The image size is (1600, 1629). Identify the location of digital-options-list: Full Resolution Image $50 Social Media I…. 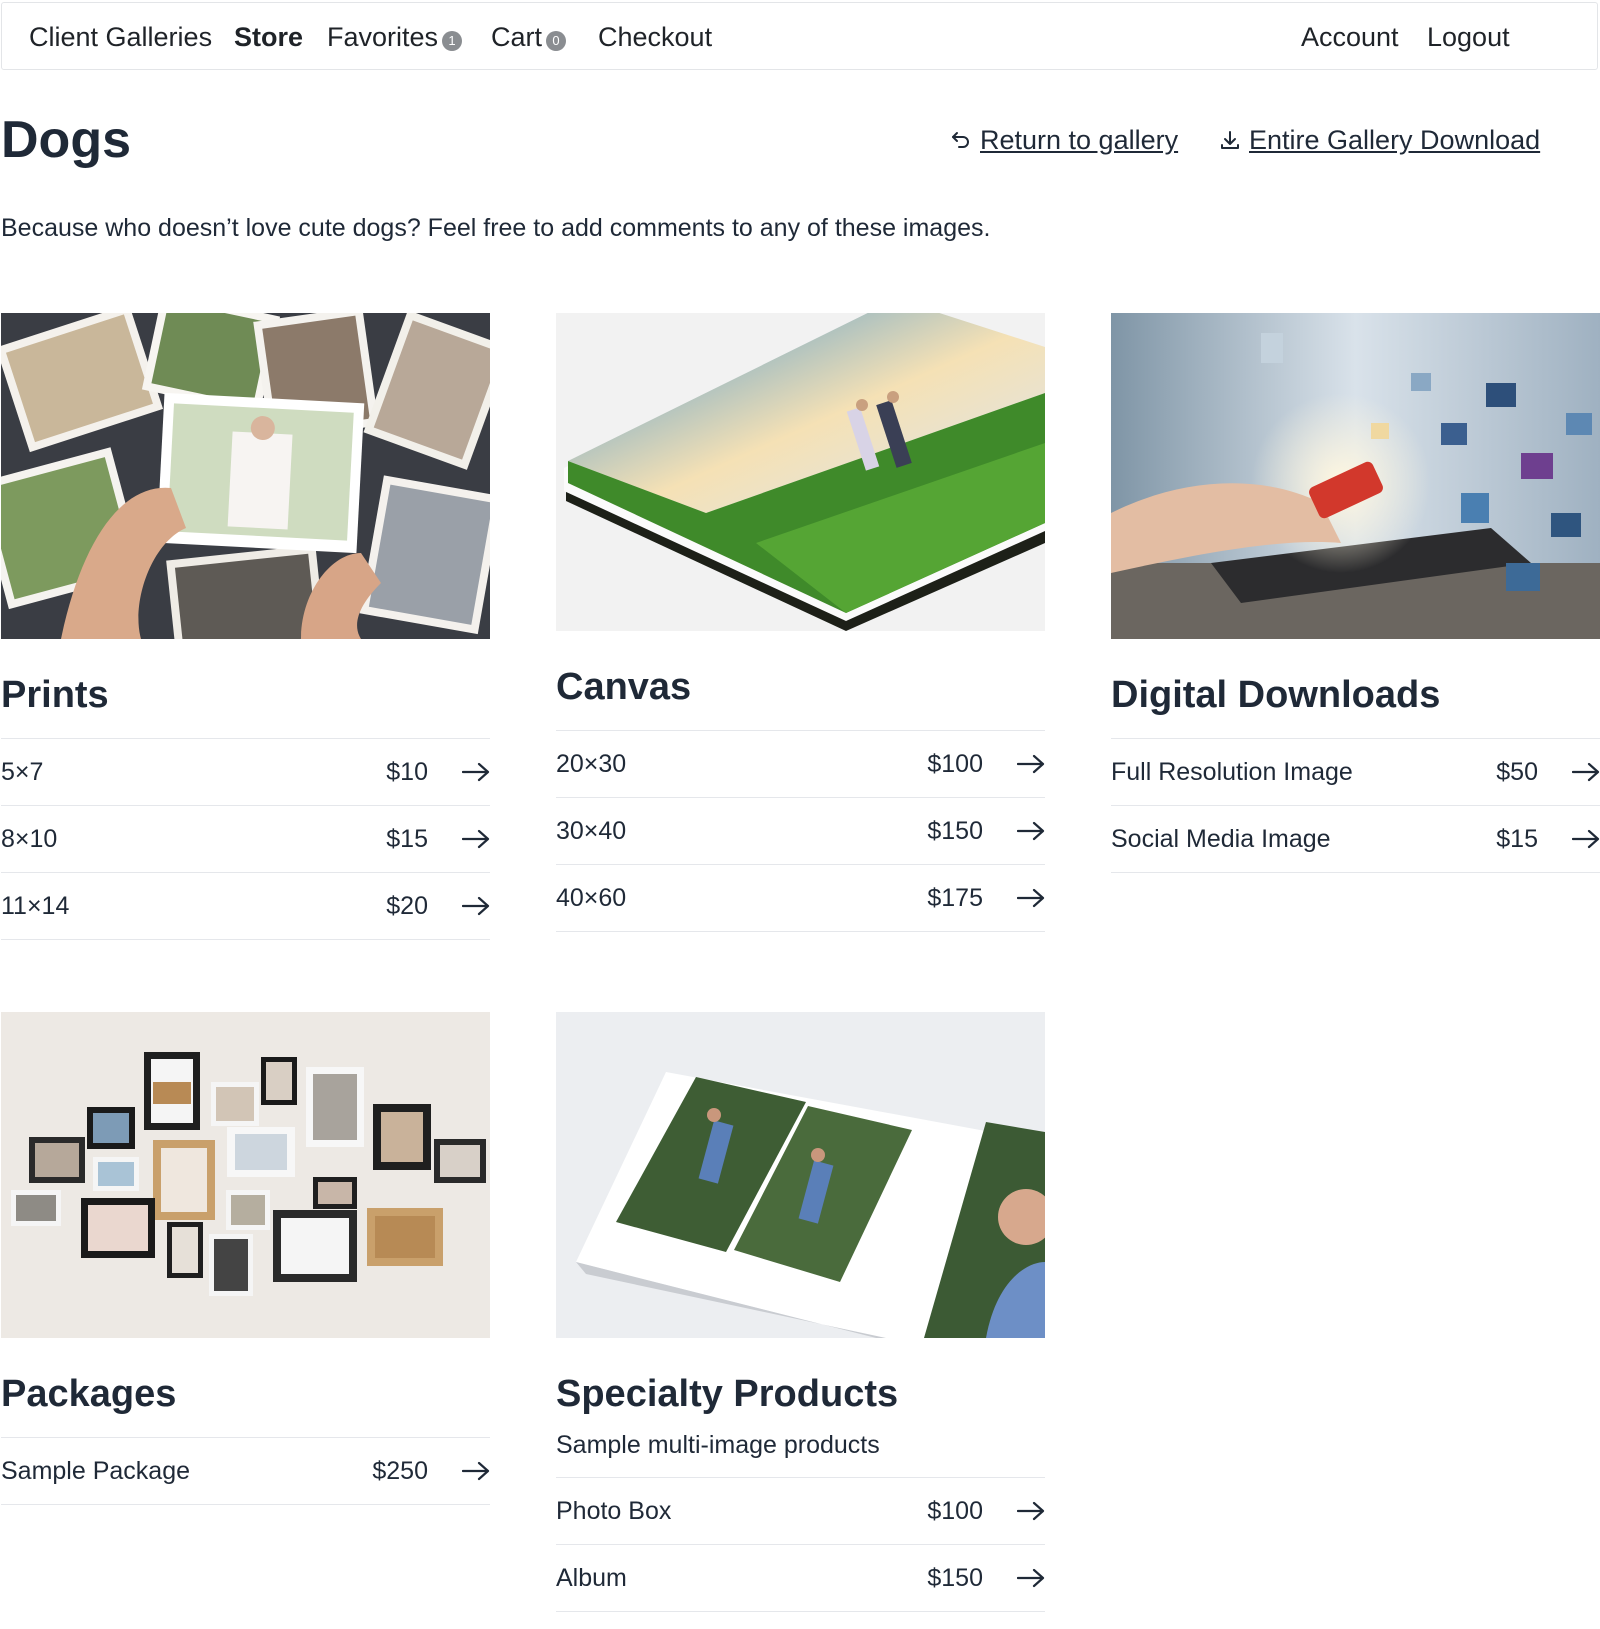
(1355, 805).